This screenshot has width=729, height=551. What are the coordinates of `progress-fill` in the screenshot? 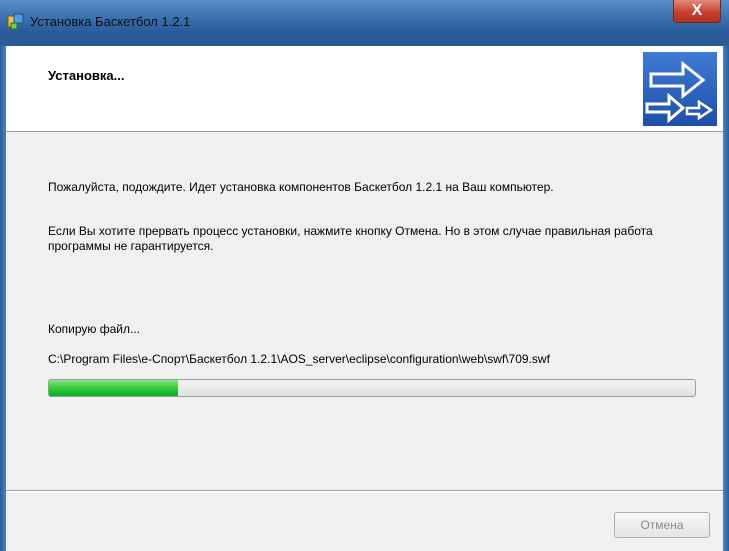 It's located at (114, 388).